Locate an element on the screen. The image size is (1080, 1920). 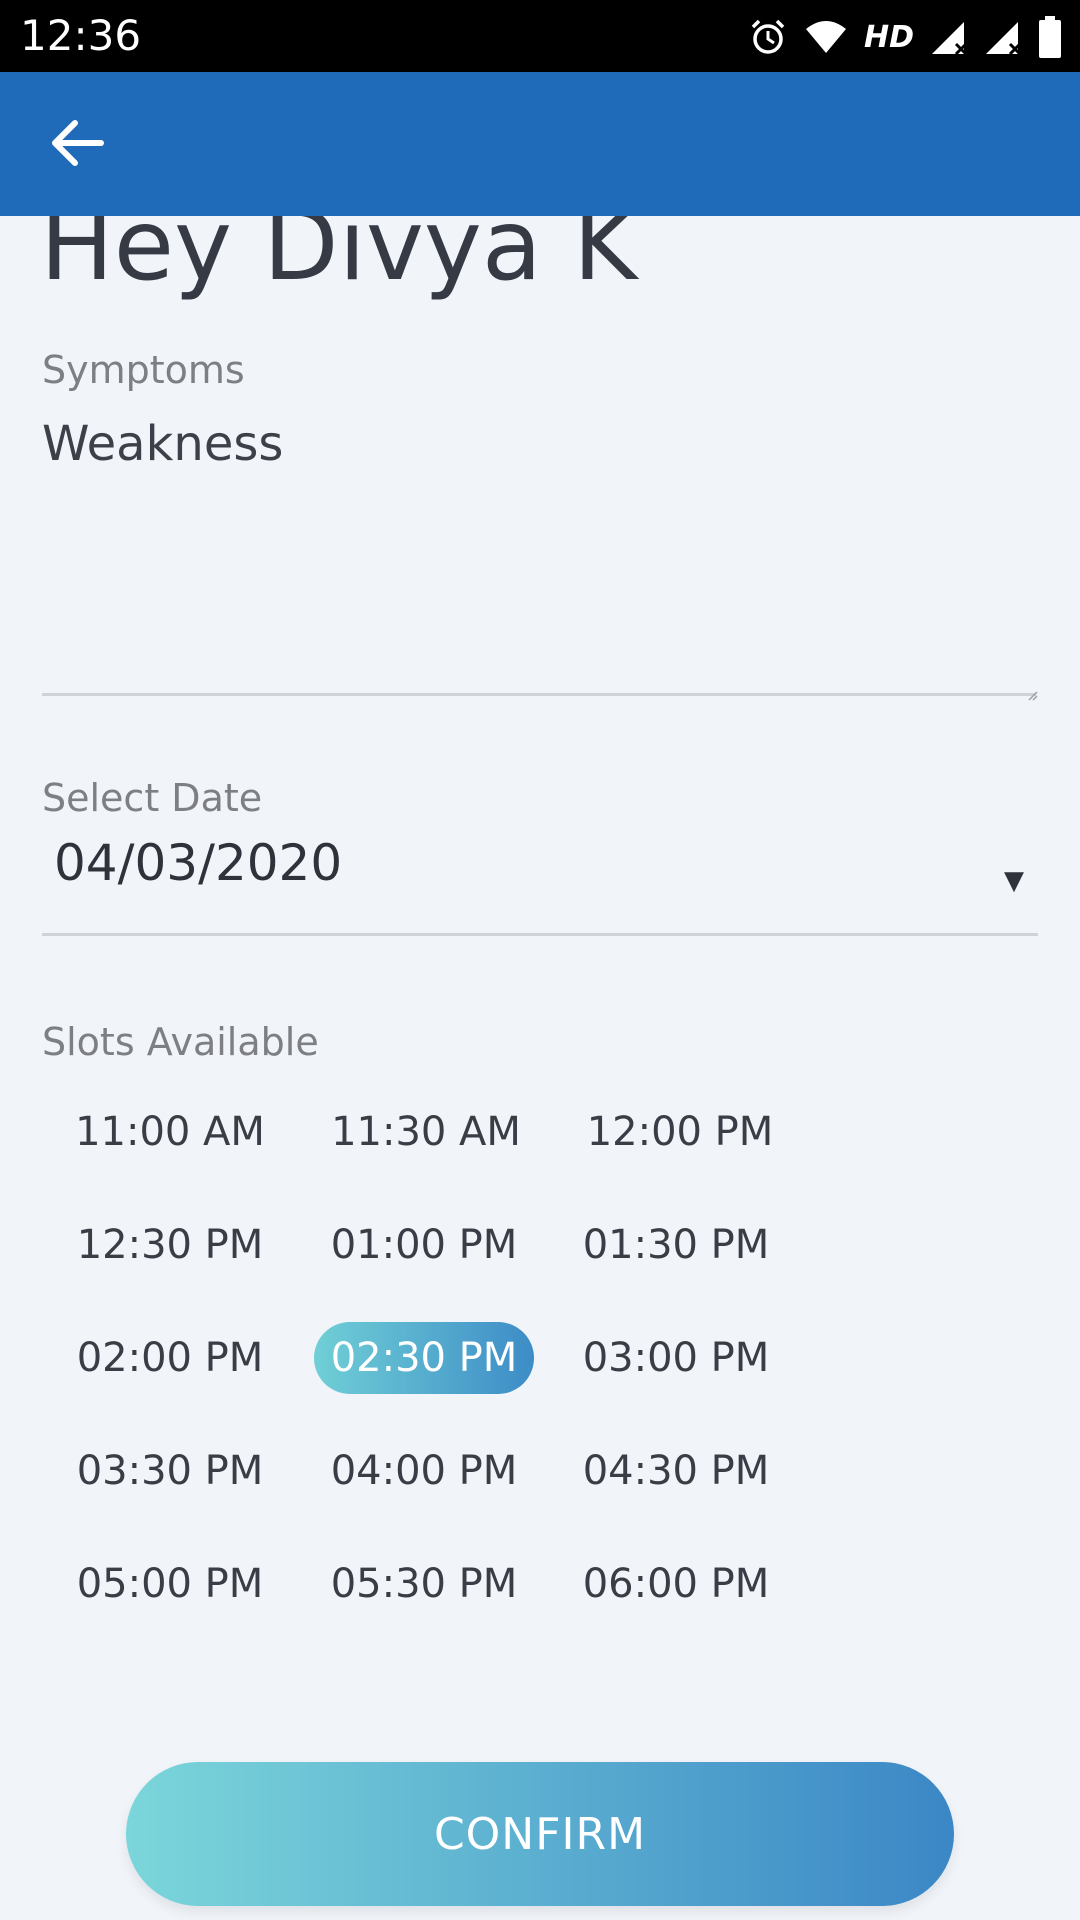
slot-button: 04:30 PM is located at coordinates (676, 1471).